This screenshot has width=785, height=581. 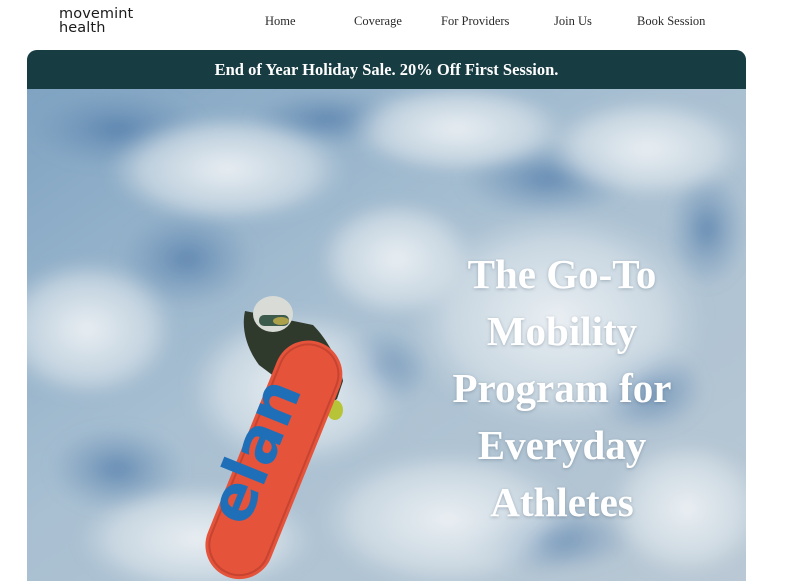 What do you see at coordinates (562, 331) in the screenshot?
I see `headline-line-2: Mobility` at bounding box center [562, 331].